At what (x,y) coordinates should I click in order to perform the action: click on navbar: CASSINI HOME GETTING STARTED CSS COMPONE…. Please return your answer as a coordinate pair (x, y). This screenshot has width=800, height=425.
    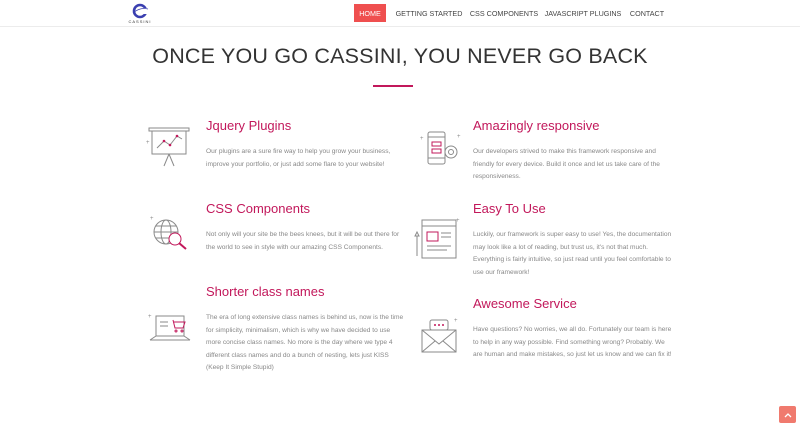
    Looking at the image, I should click on (400, 13).